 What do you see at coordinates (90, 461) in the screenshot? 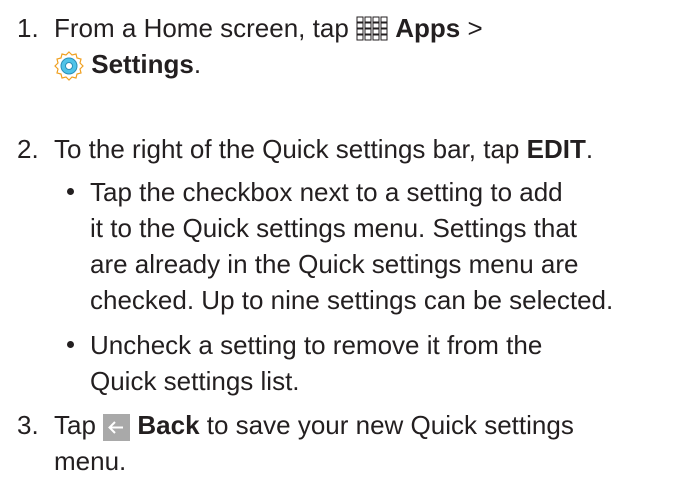
I see `step-3-end-text: menu.` at bounding box center [90, 461].